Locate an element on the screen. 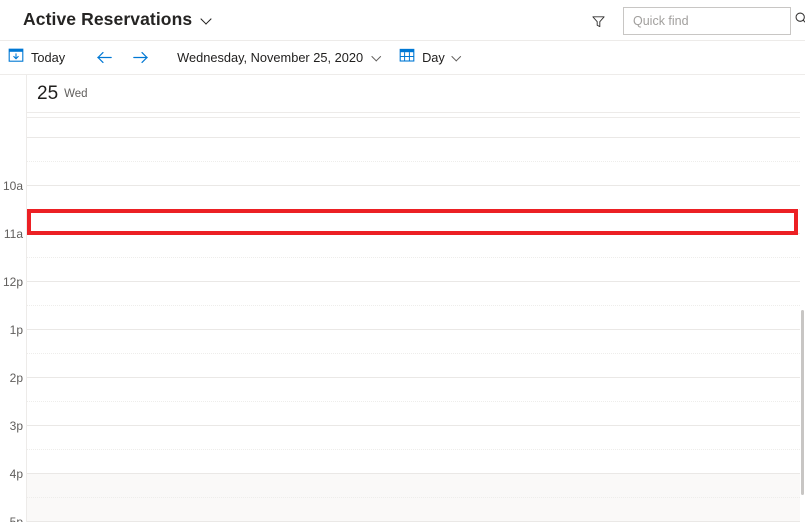 The height and width of the screenshot is (522, 805). hour-label: 12p is located at coordinates (12, 282).